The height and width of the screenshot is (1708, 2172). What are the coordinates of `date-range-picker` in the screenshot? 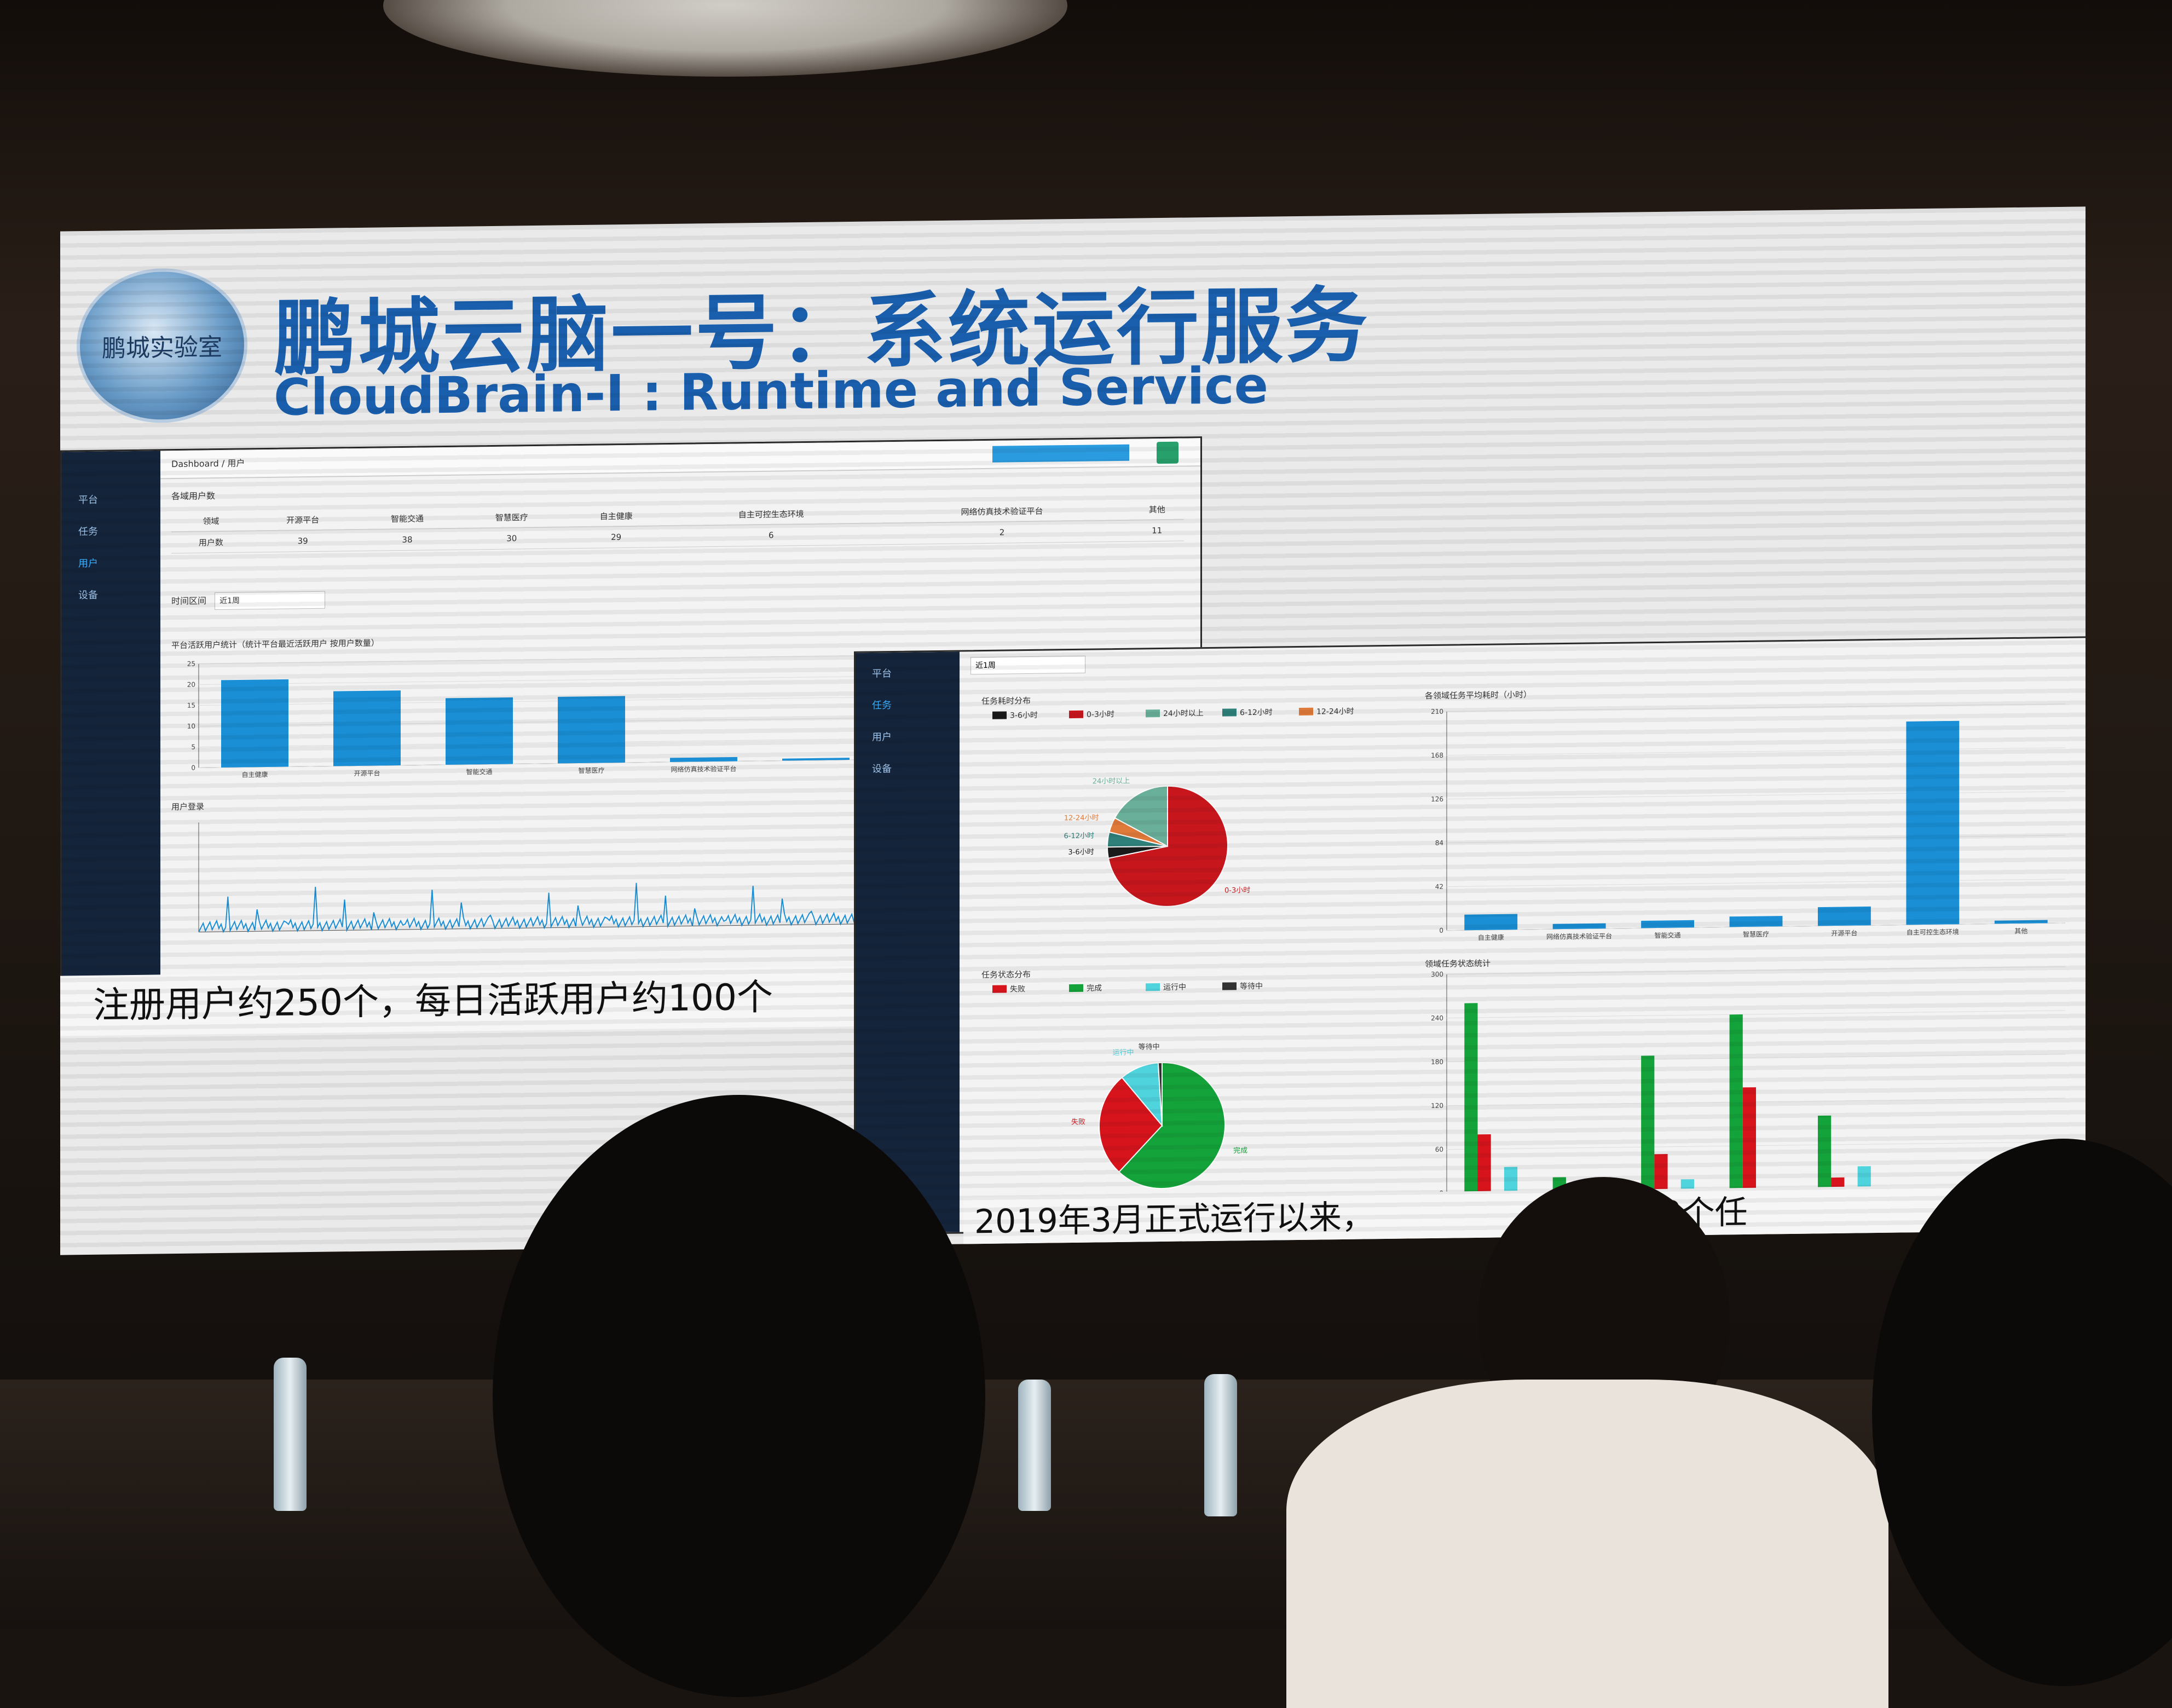 It's located at (1060, 454).